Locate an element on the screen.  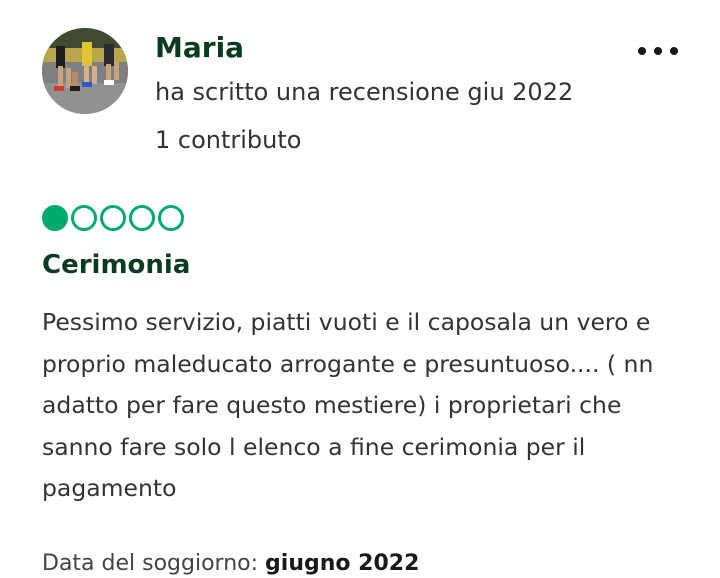
author-name: Maria is located at coordinates (199, 48).